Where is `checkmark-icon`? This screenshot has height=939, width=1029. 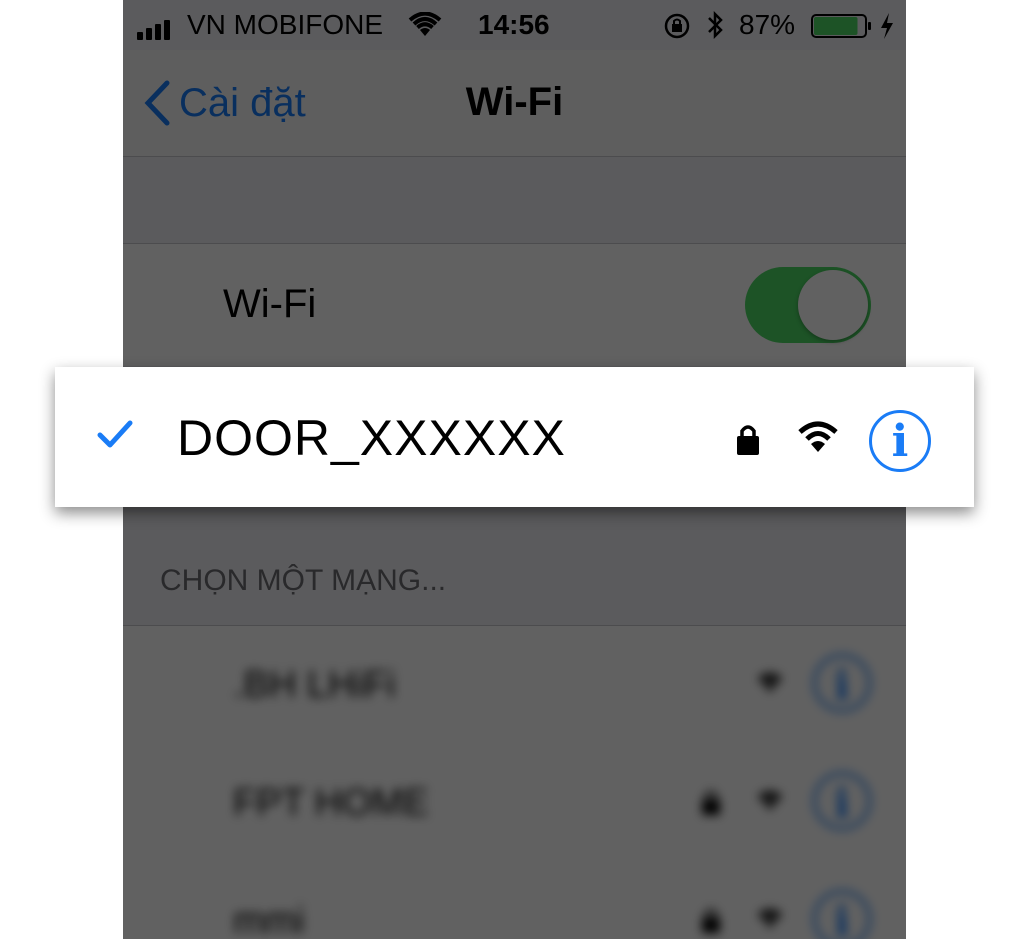 checkmark-icon is located at coordinates (115, 436).